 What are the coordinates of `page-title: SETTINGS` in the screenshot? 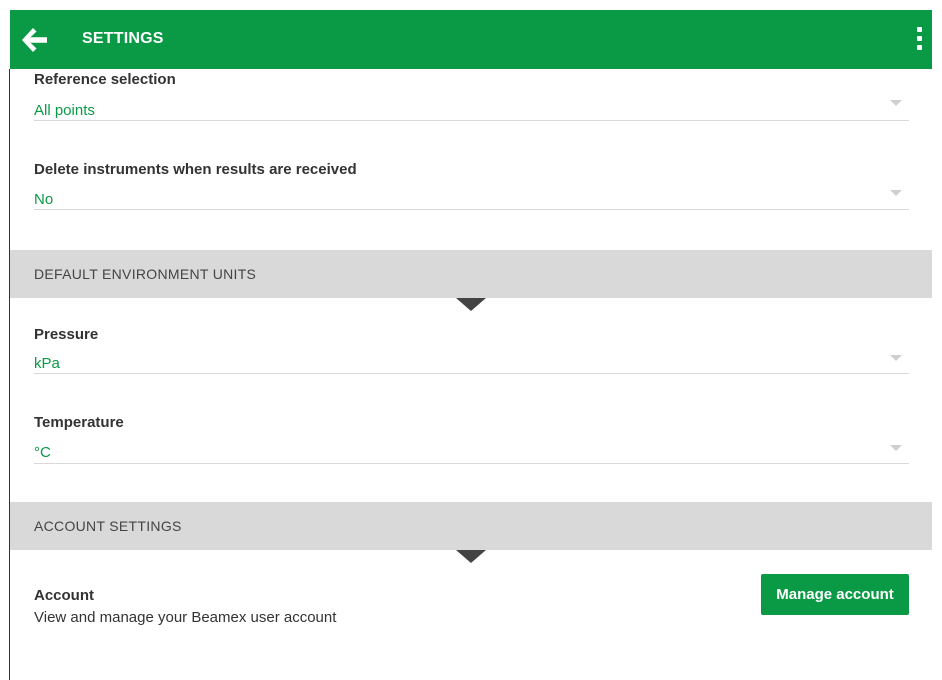 It's located at (123, 38).